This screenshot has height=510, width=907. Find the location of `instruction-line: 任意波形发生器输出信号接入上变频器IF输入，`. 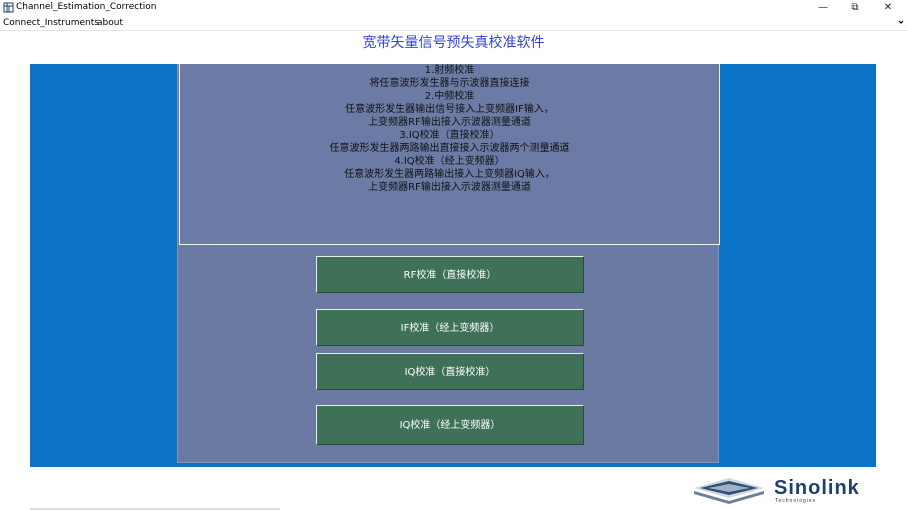

instruction-line: 任意波形发生器输出信号接入上变频器IF输入， is located at coordinates (449, 109).